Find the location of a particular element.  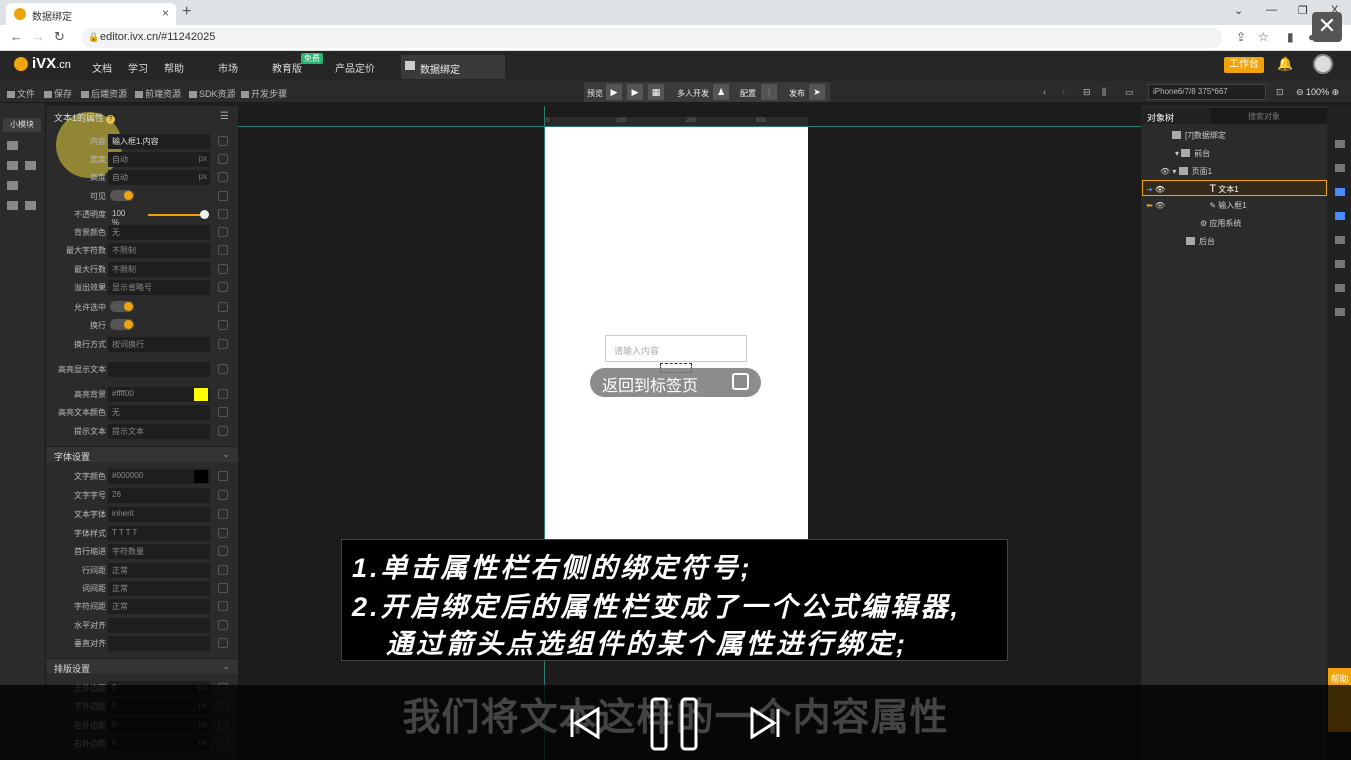

monitor-icon: ▭ is located at coordinates (1129, 92).